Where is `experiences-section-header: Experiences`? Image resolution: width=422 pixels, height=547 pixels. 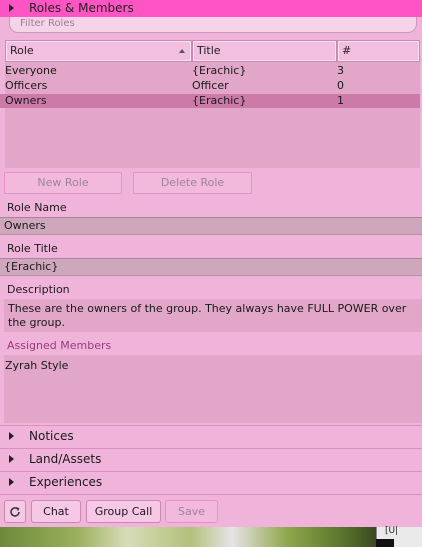 experiences-section-header: Experiences is located at coordinates (211, 482).